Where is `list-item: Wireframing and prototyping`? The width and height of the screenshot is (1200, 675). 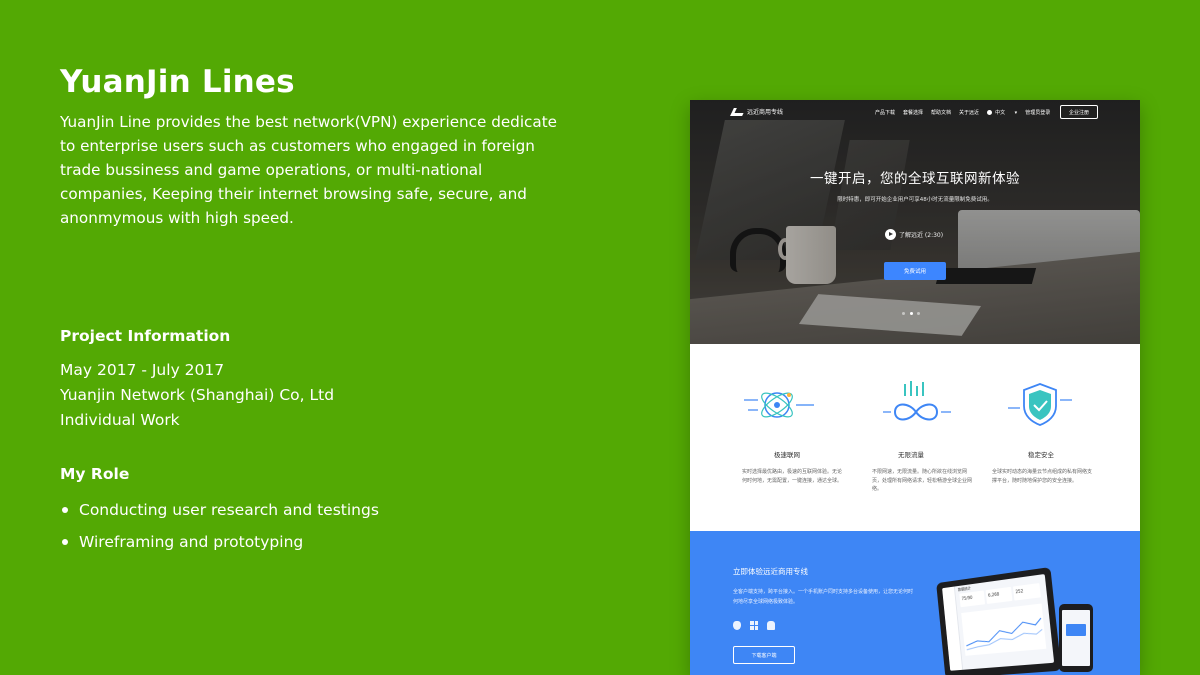 list-item: Wireframing and prototyping is located at coordinates (219, 542).